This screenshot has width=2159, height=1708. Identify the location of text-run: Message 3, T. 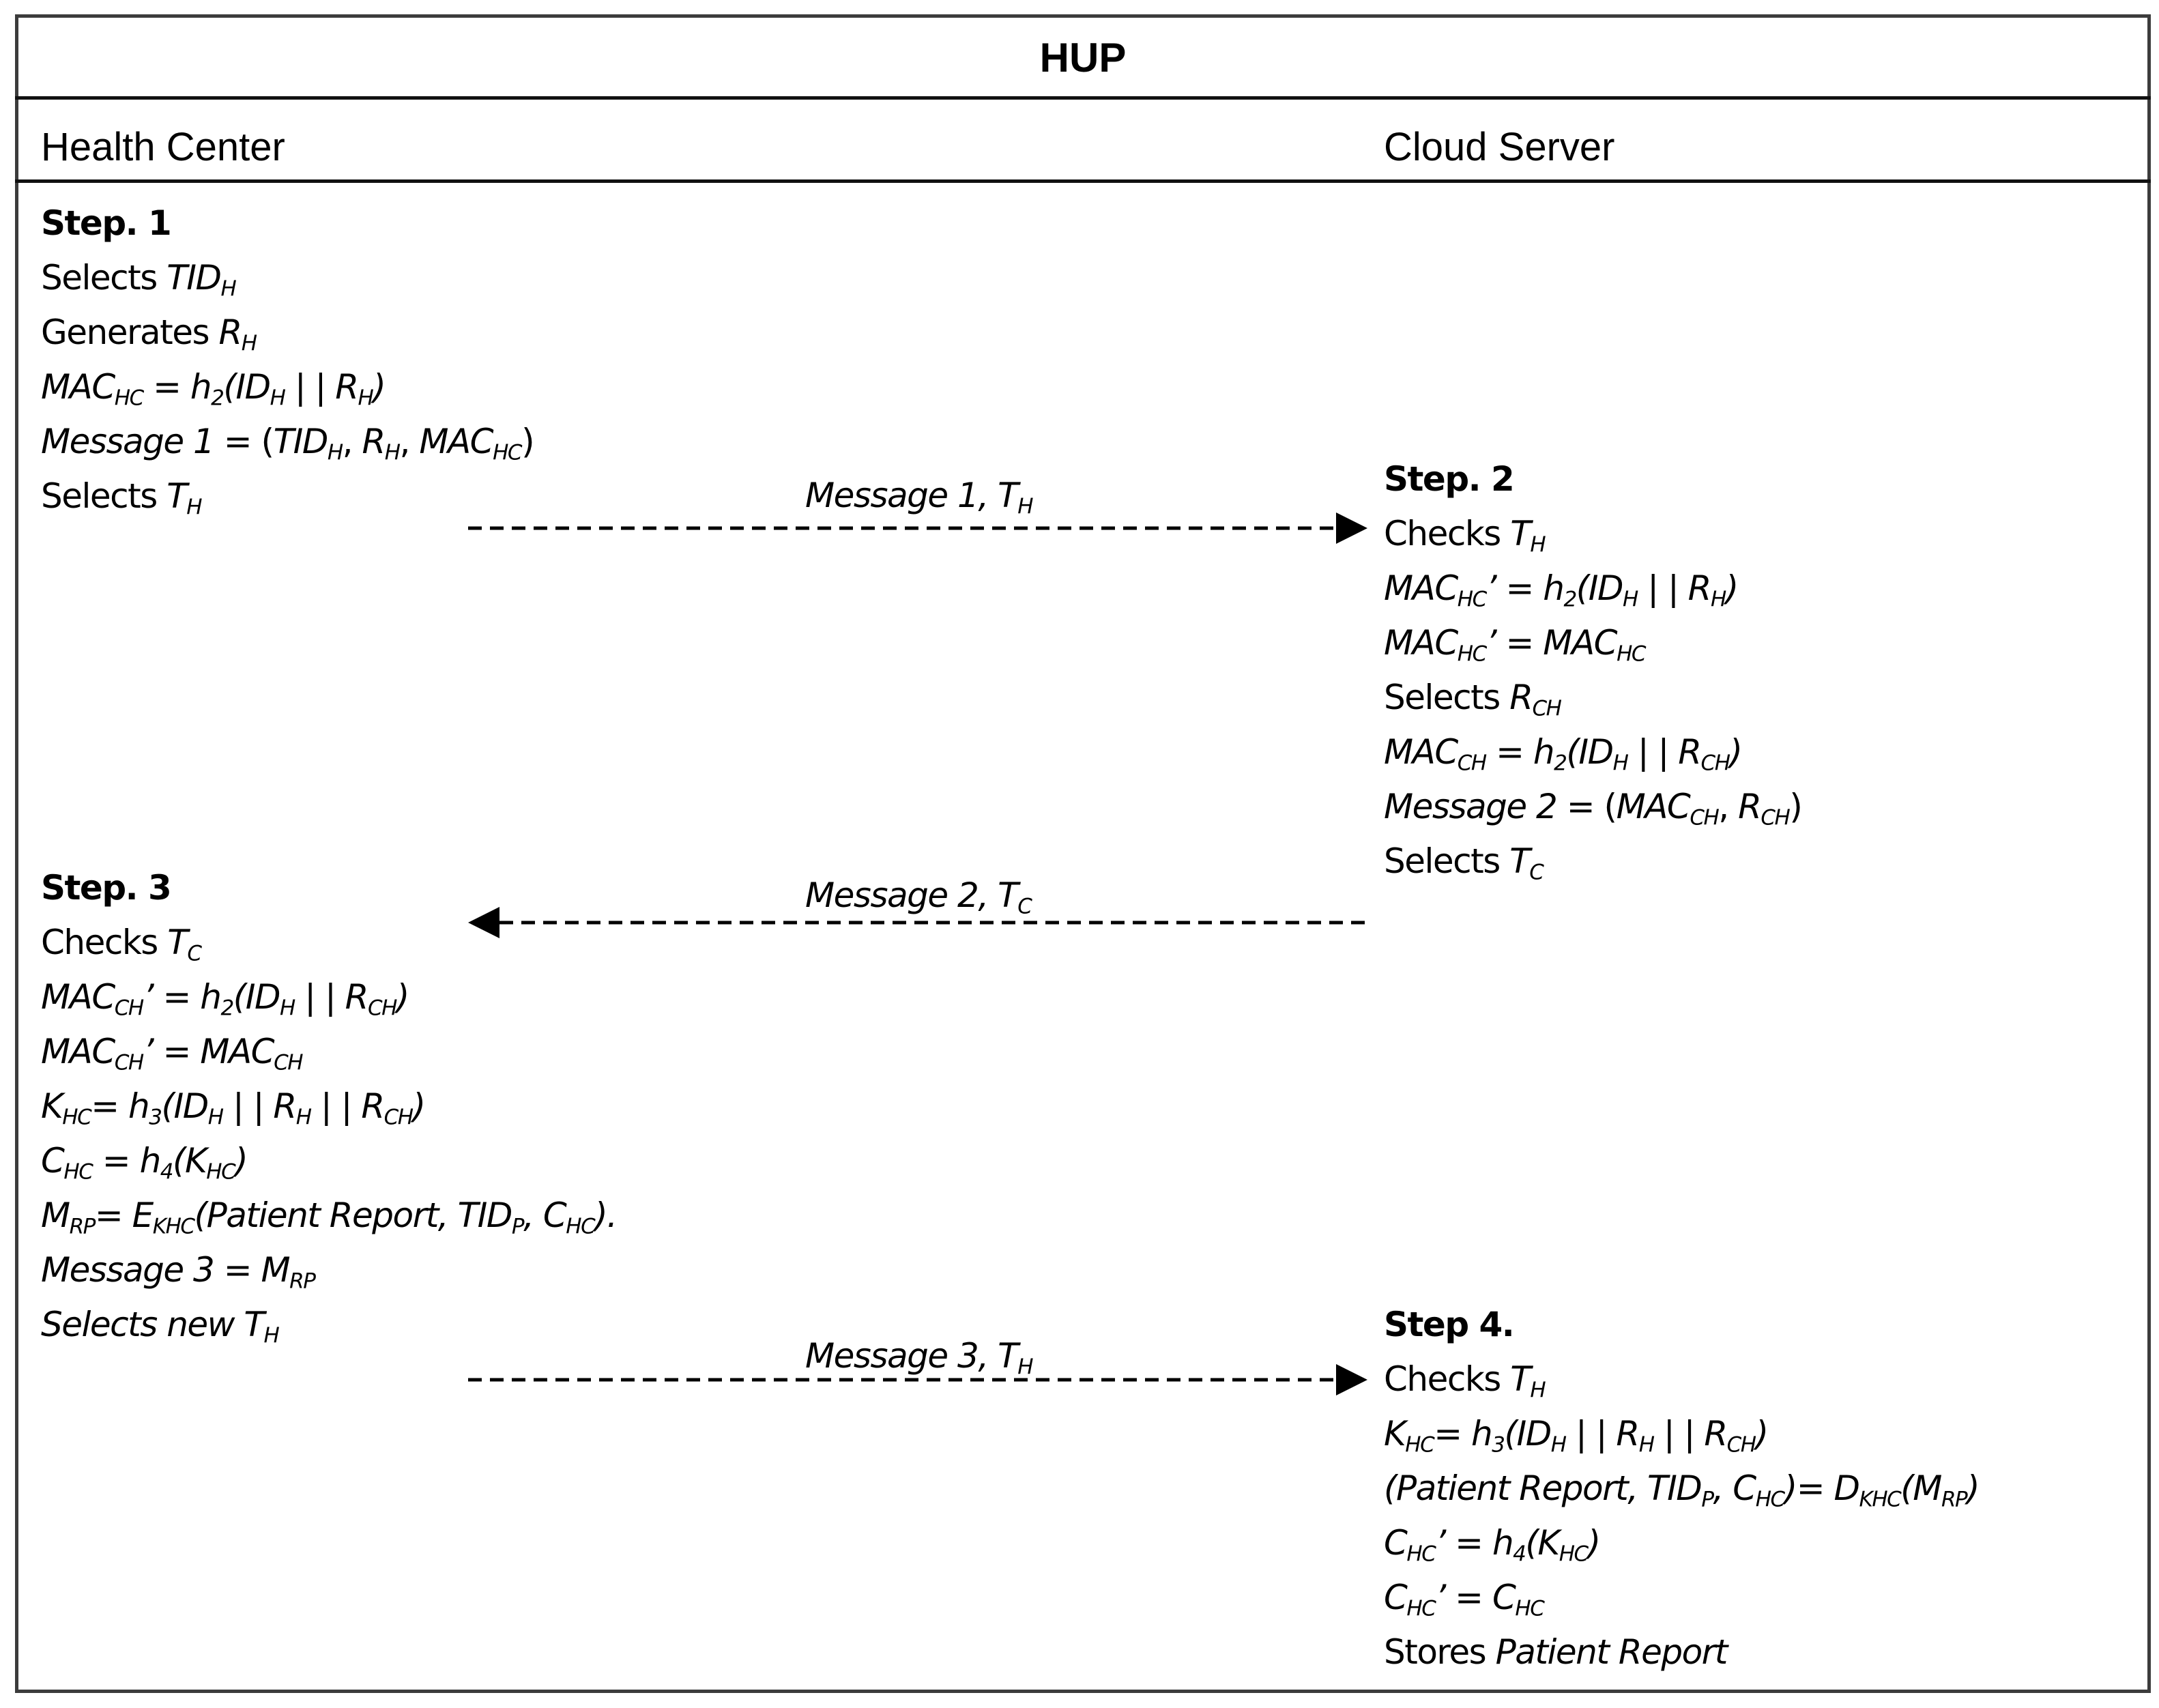
(912, 1356).